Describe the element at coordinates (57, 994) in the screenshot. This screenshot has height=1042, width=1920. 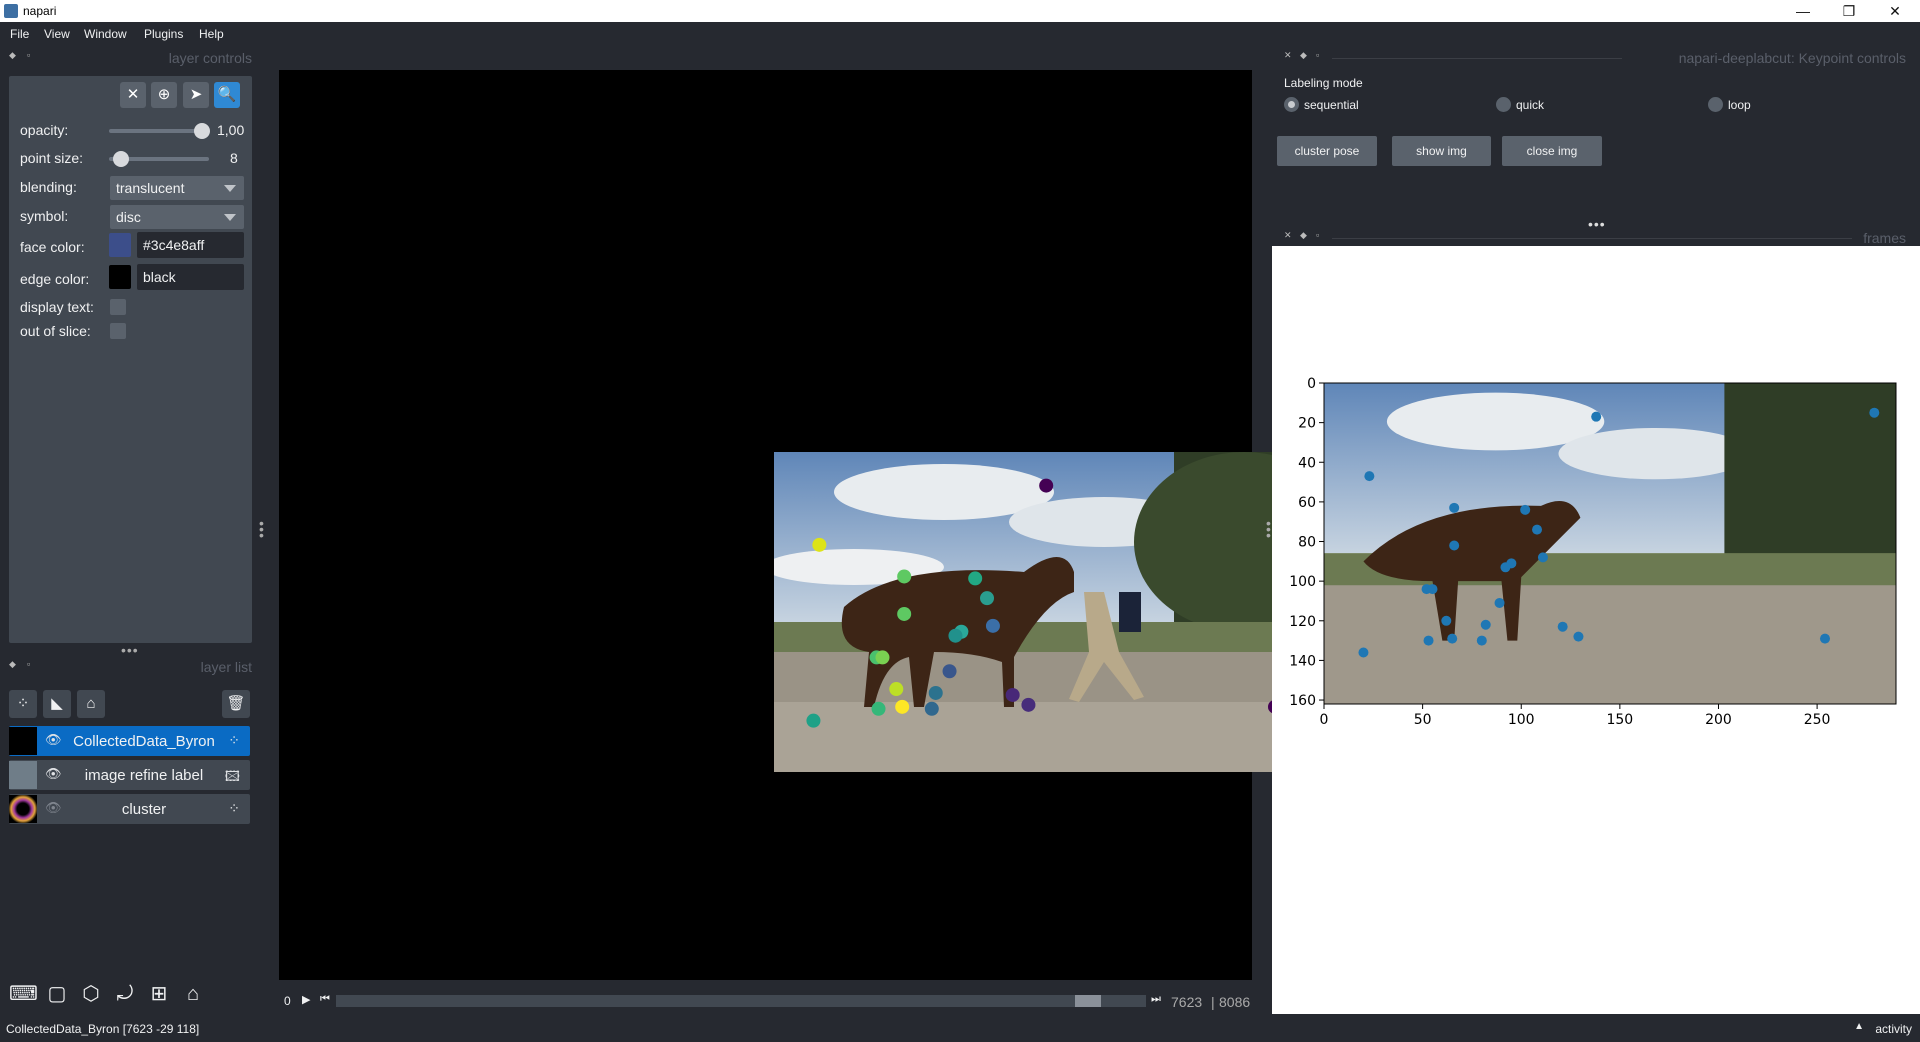
I see `ndisplay-icon: ▢` at that location.